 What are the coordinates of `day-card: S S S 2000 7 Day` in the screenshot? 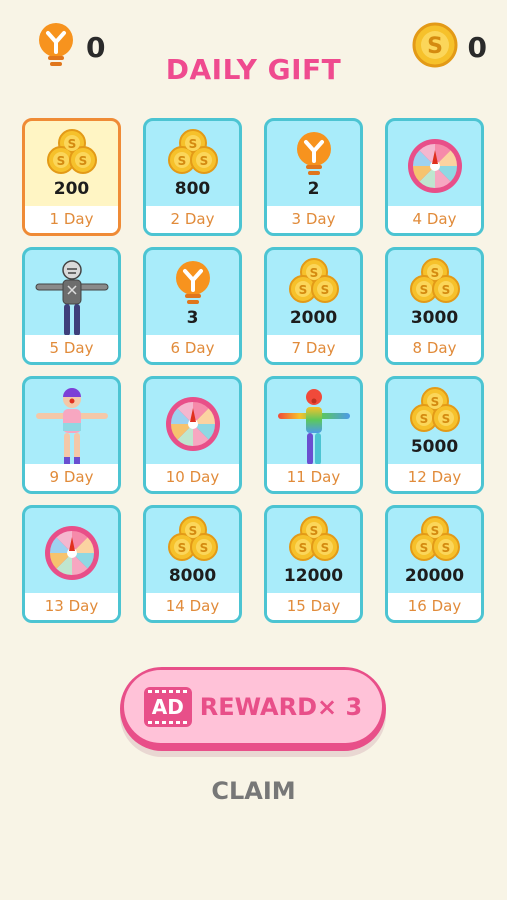 It's located at (313, 306).